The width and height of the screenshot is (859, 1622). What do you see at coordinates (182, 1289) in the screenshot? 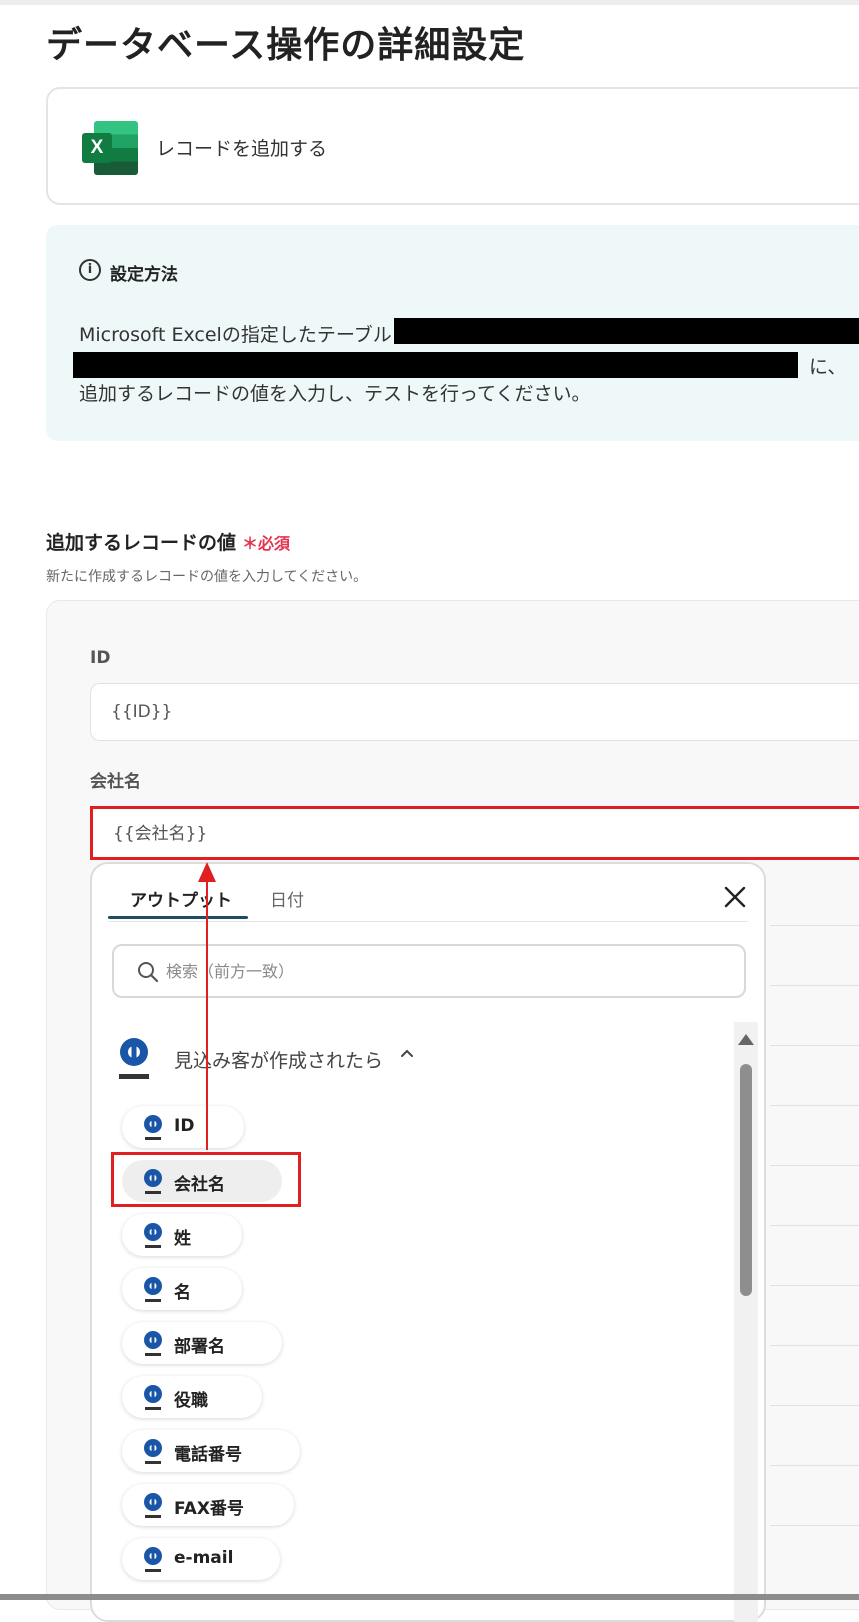
I see `chip-first-name: 名` at bounding box center [182, 1289].